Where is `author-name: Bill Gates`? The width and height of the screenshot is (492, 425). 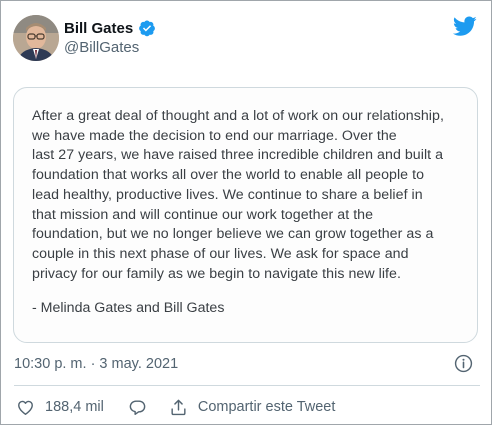 author-name: Bill Gates is located at coordinates (98, 28).